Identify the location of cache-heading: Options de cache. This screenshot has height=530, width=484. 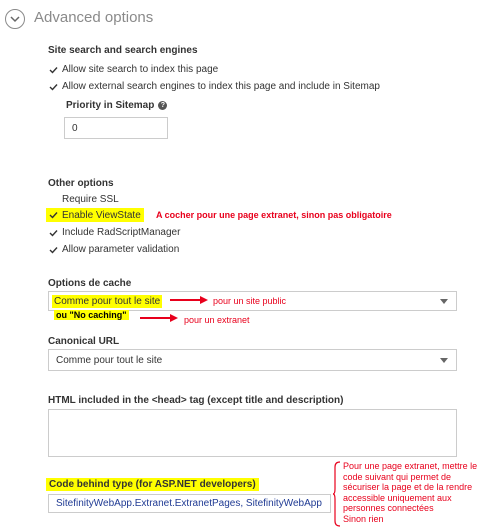
(90, 283).